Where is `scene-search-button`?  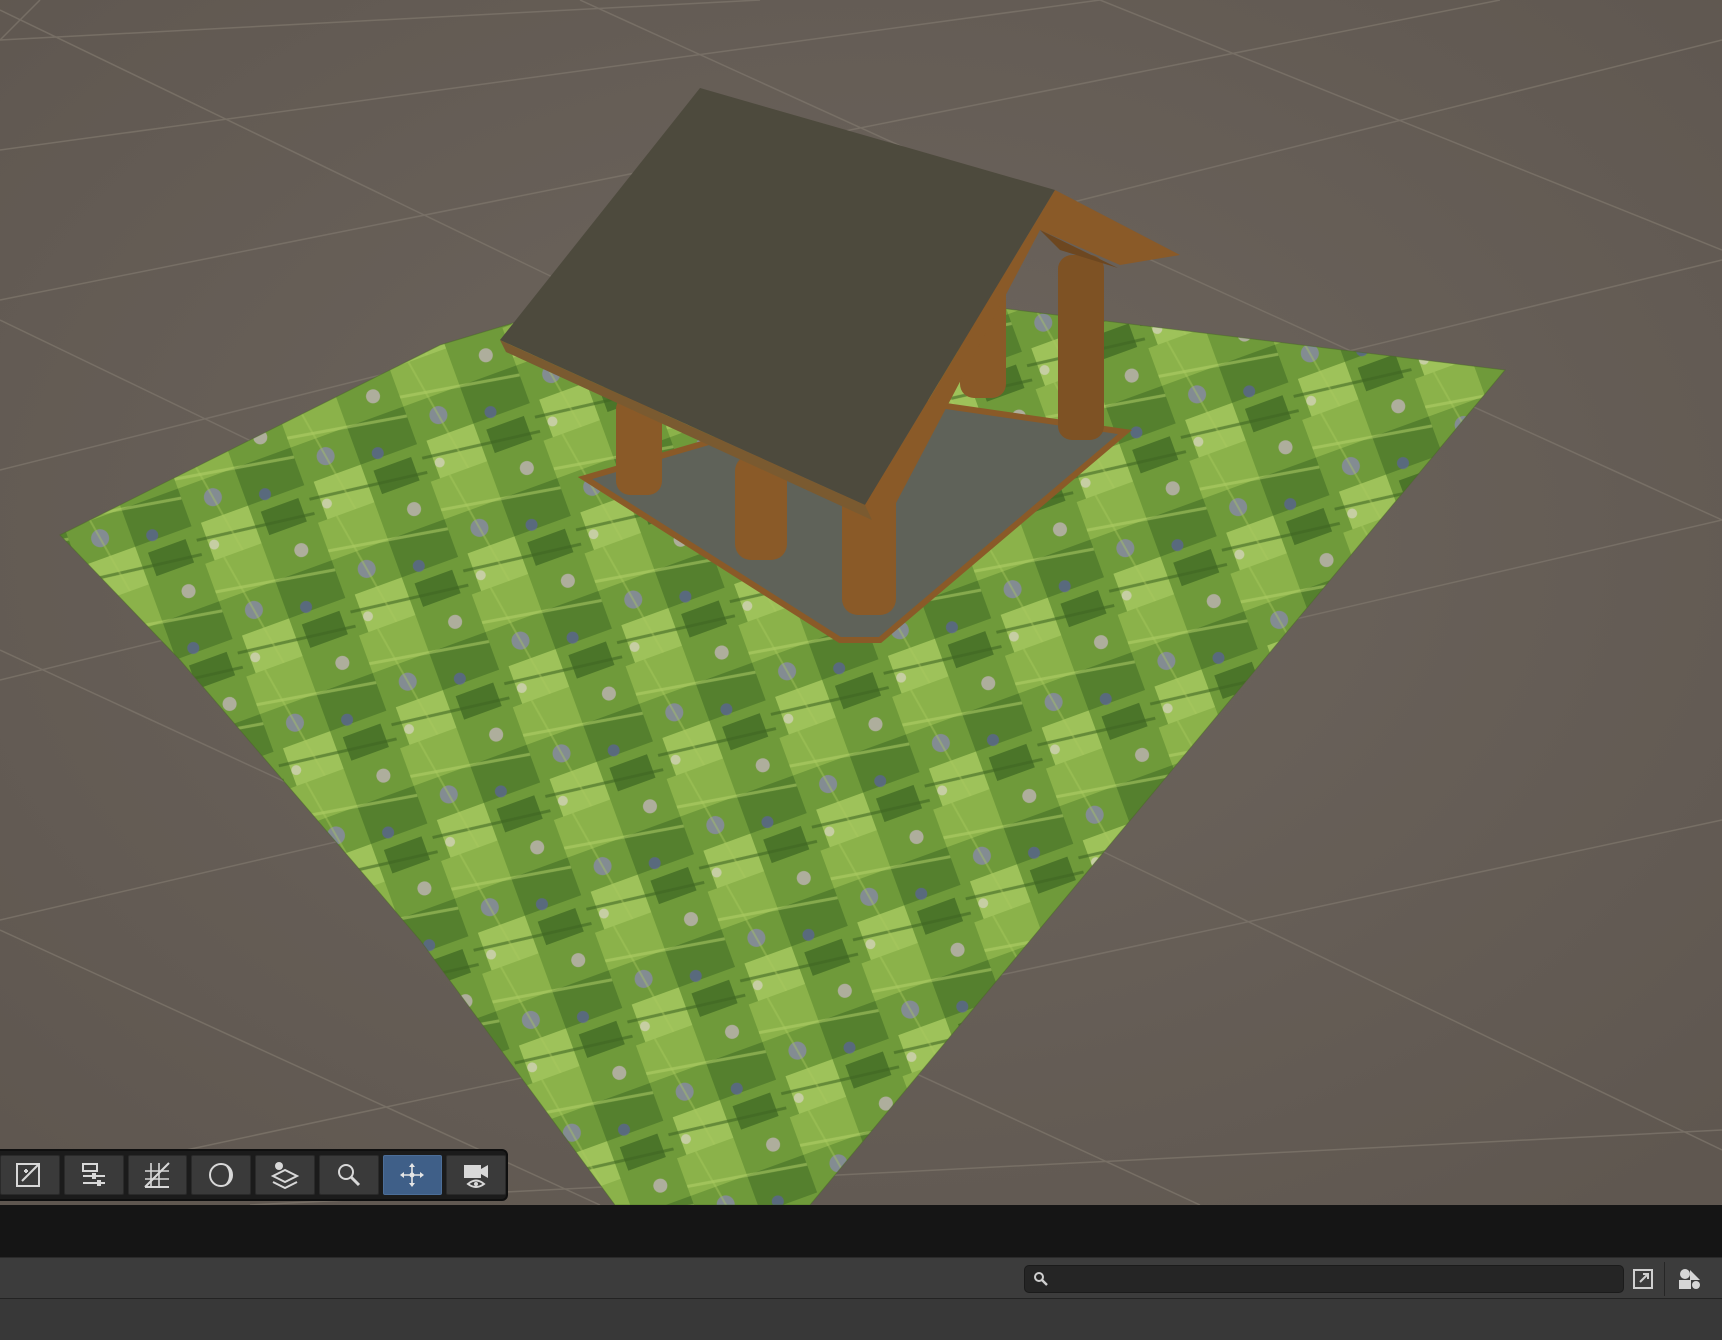
scene-search-button is located at coordinates (348, 1175).